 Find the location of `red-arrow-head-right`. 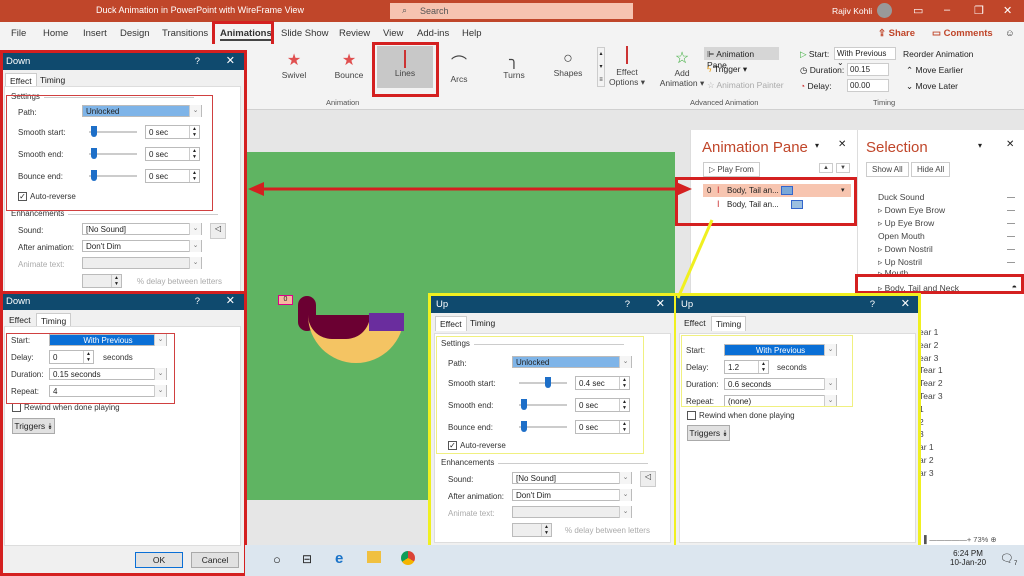

red-arrow-head-right is located at coordinates (684, 189).